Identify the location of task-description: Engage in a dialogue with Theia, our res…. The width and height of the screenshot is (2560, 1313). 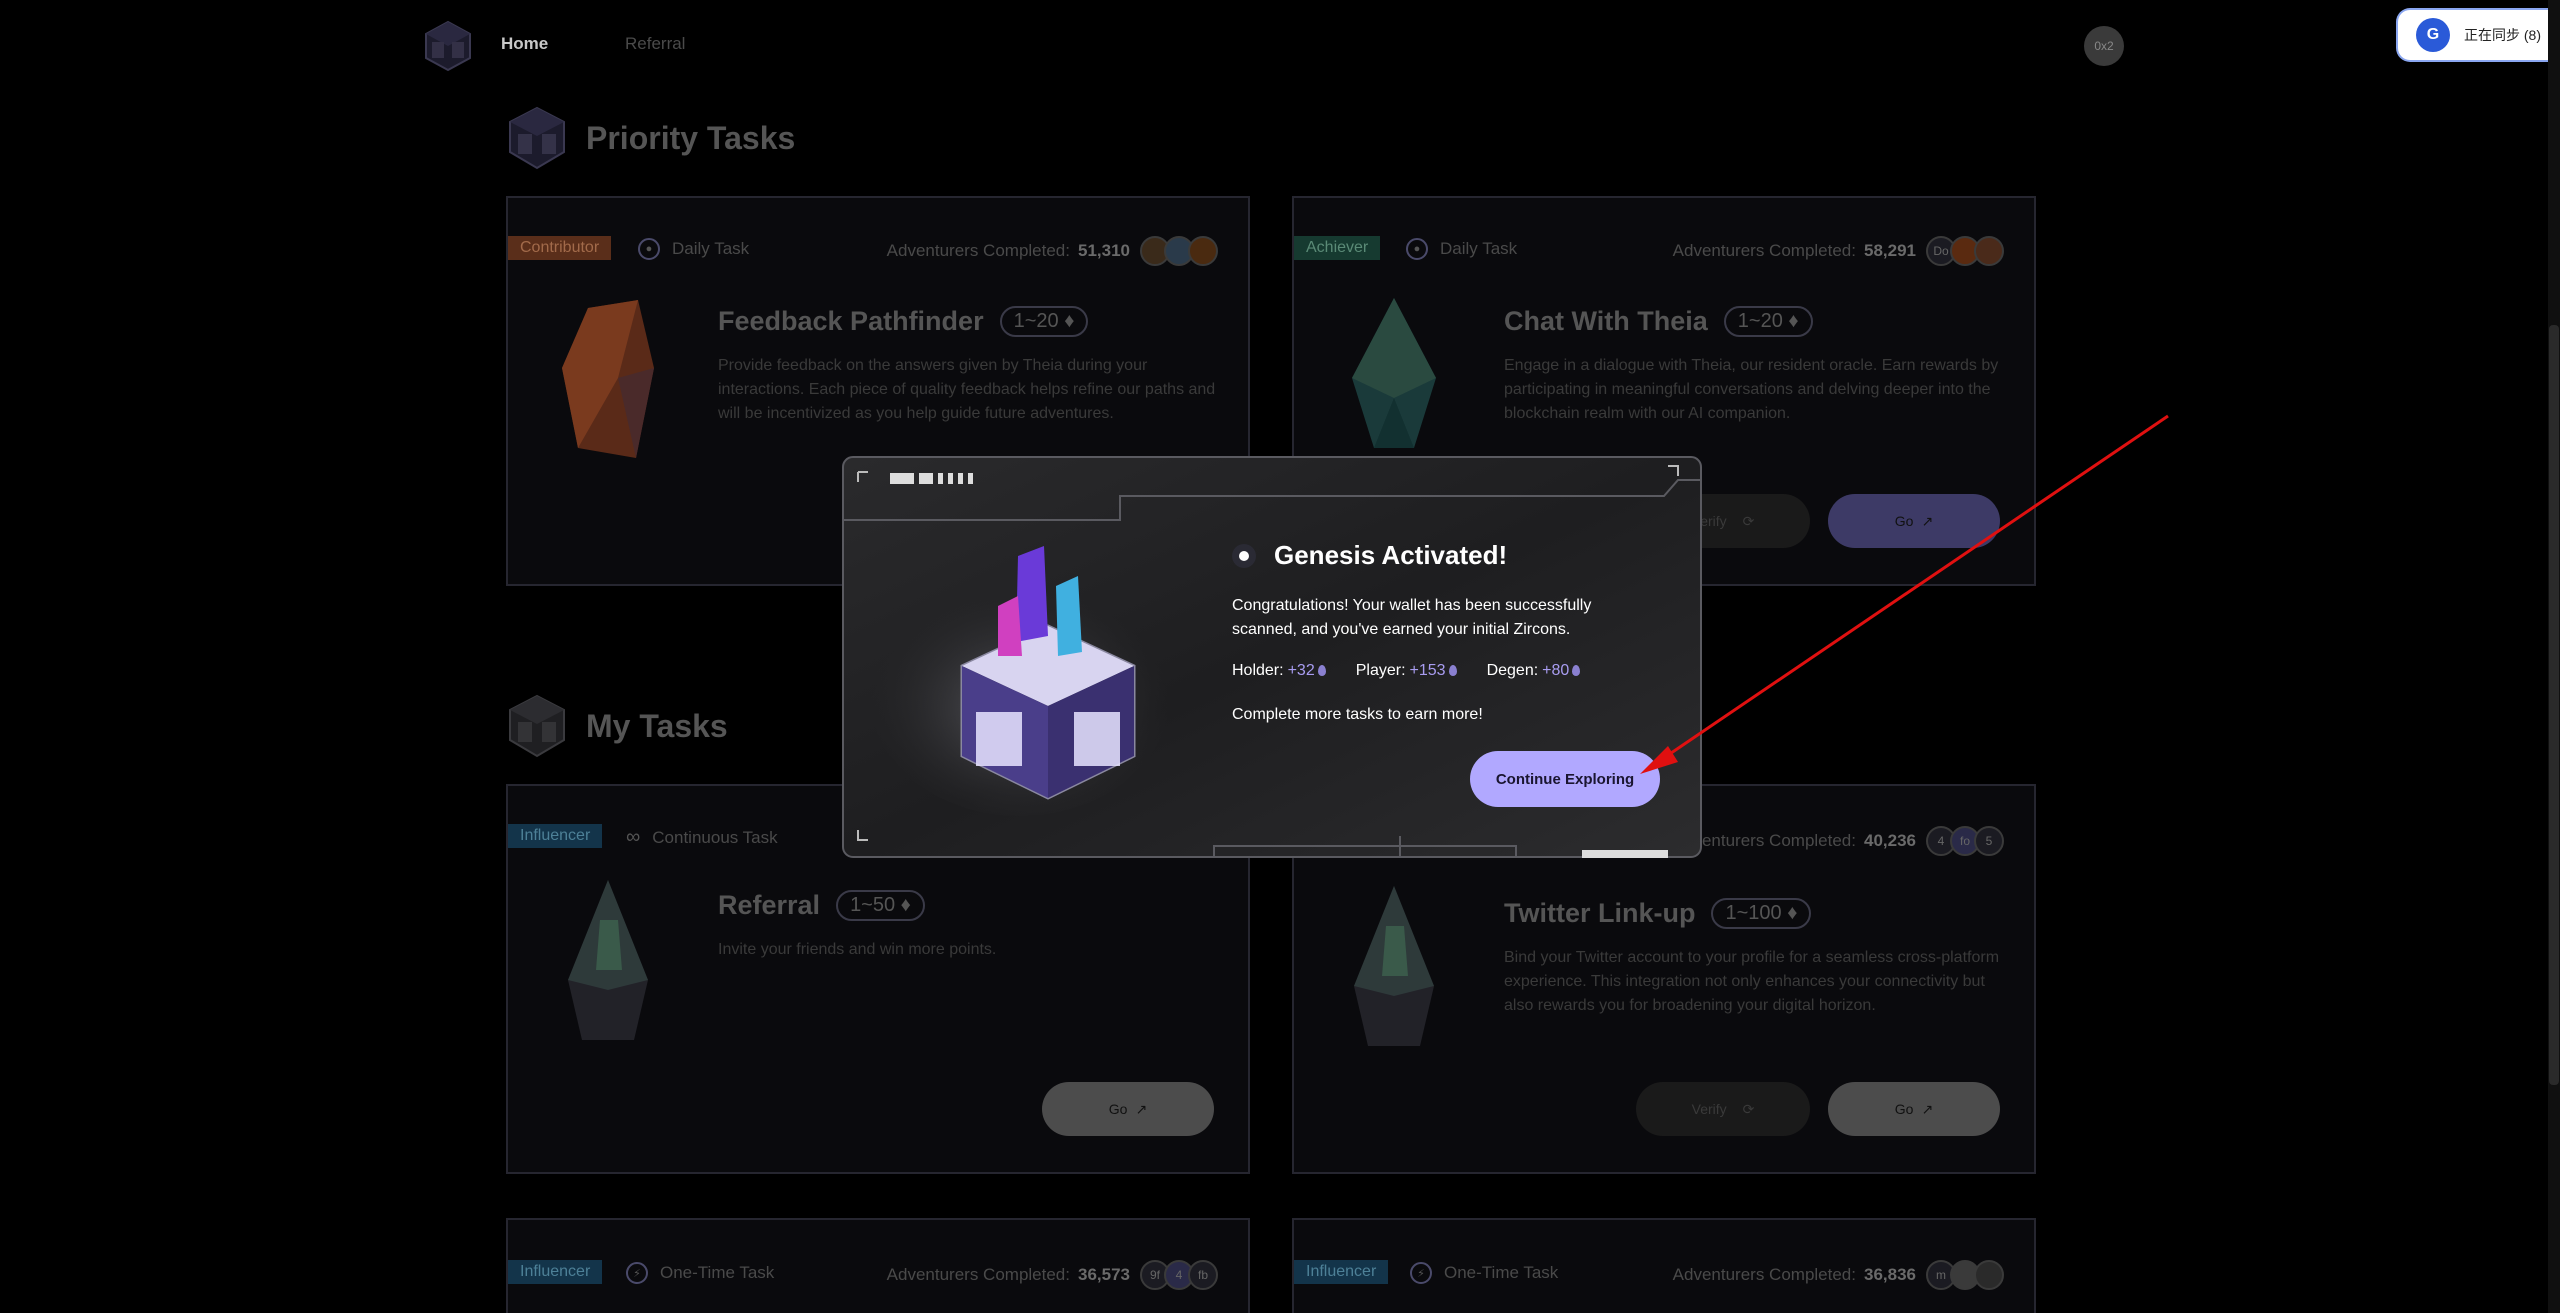
(1751, 389).